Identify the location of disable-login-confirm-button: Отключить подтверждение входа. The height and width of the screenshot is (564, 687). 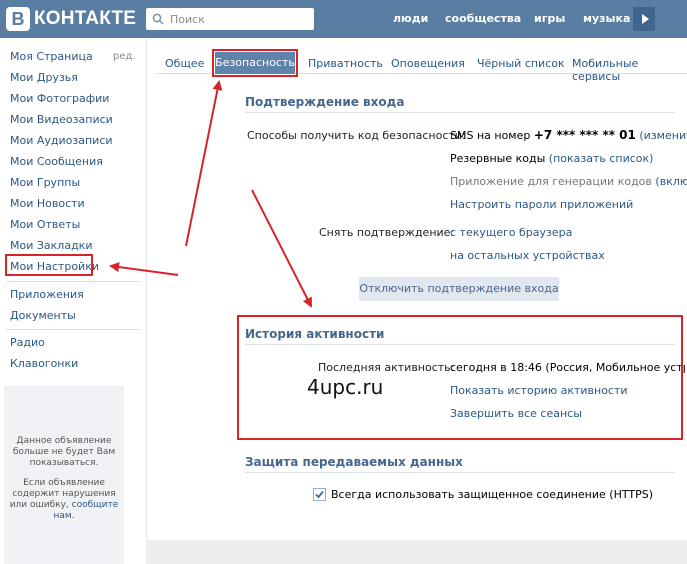
(459, 289).